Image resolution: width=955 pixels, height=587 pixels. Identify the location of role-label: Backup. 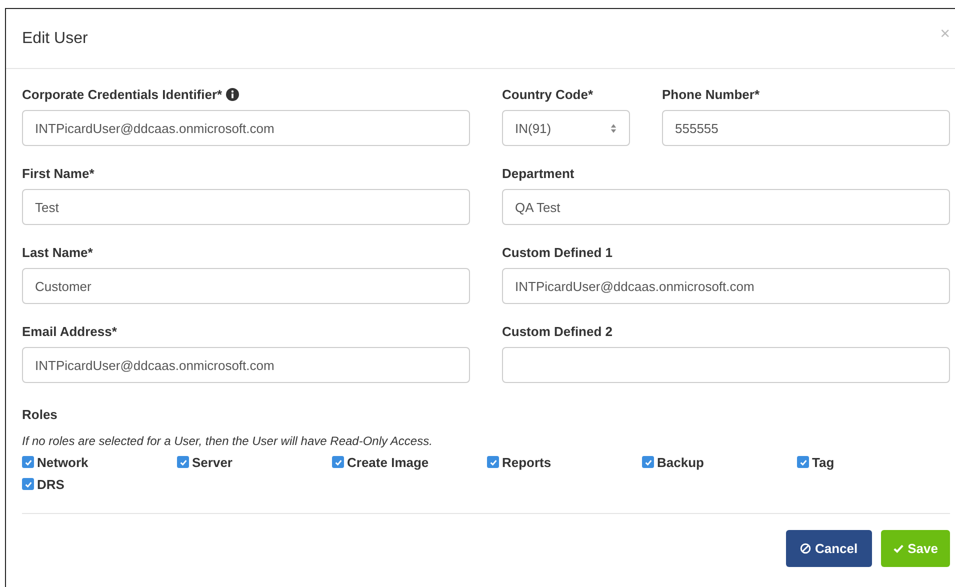
(680, 462).